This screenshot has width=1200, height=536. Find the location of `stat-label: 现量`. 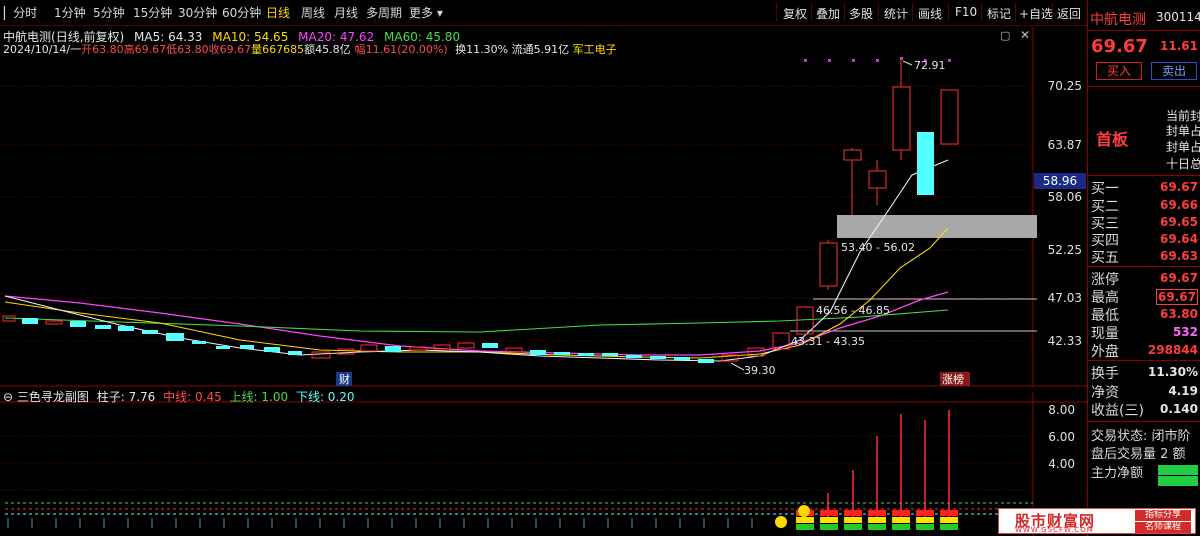

stat-label: 现量 is located at coordinates (1105, 334).